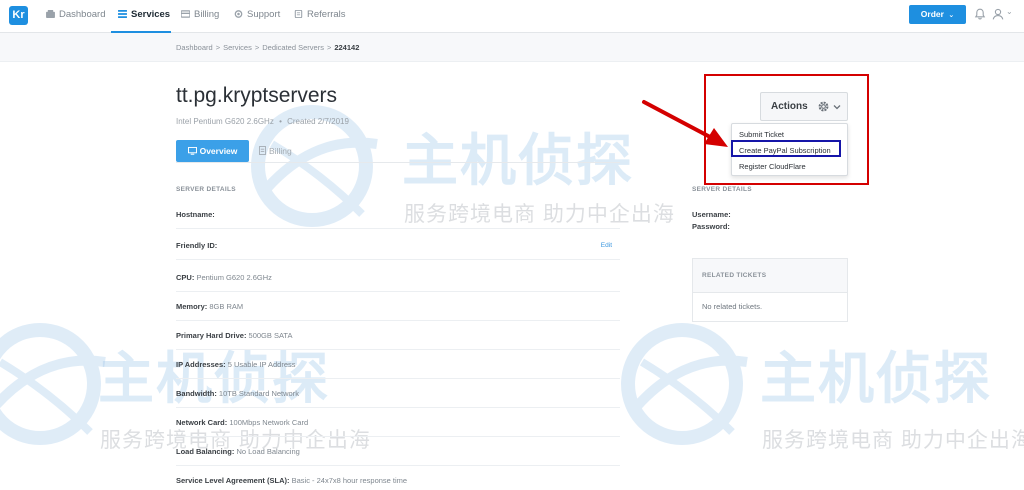 The width and height of the screenshot is (1024, 490). Describe the element at coordinates (893, 440) in the screenshot. I see `watermark-subtext: 服务跨境电商 助力中企出海` at that location.